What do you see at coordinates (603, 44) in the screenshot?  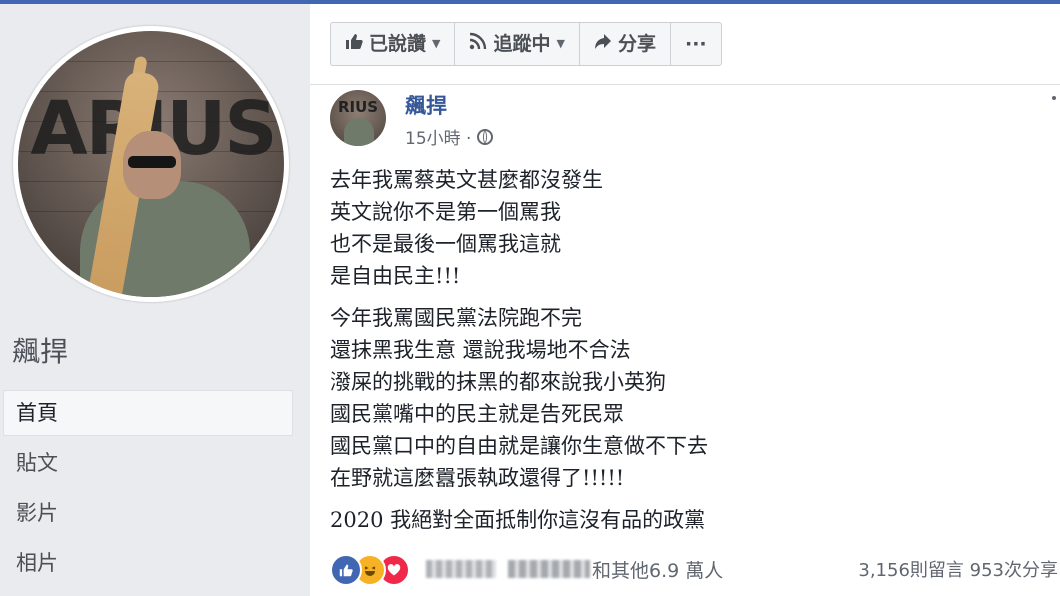 I see `share-arrow-icon` at bounding box center [603, 44].